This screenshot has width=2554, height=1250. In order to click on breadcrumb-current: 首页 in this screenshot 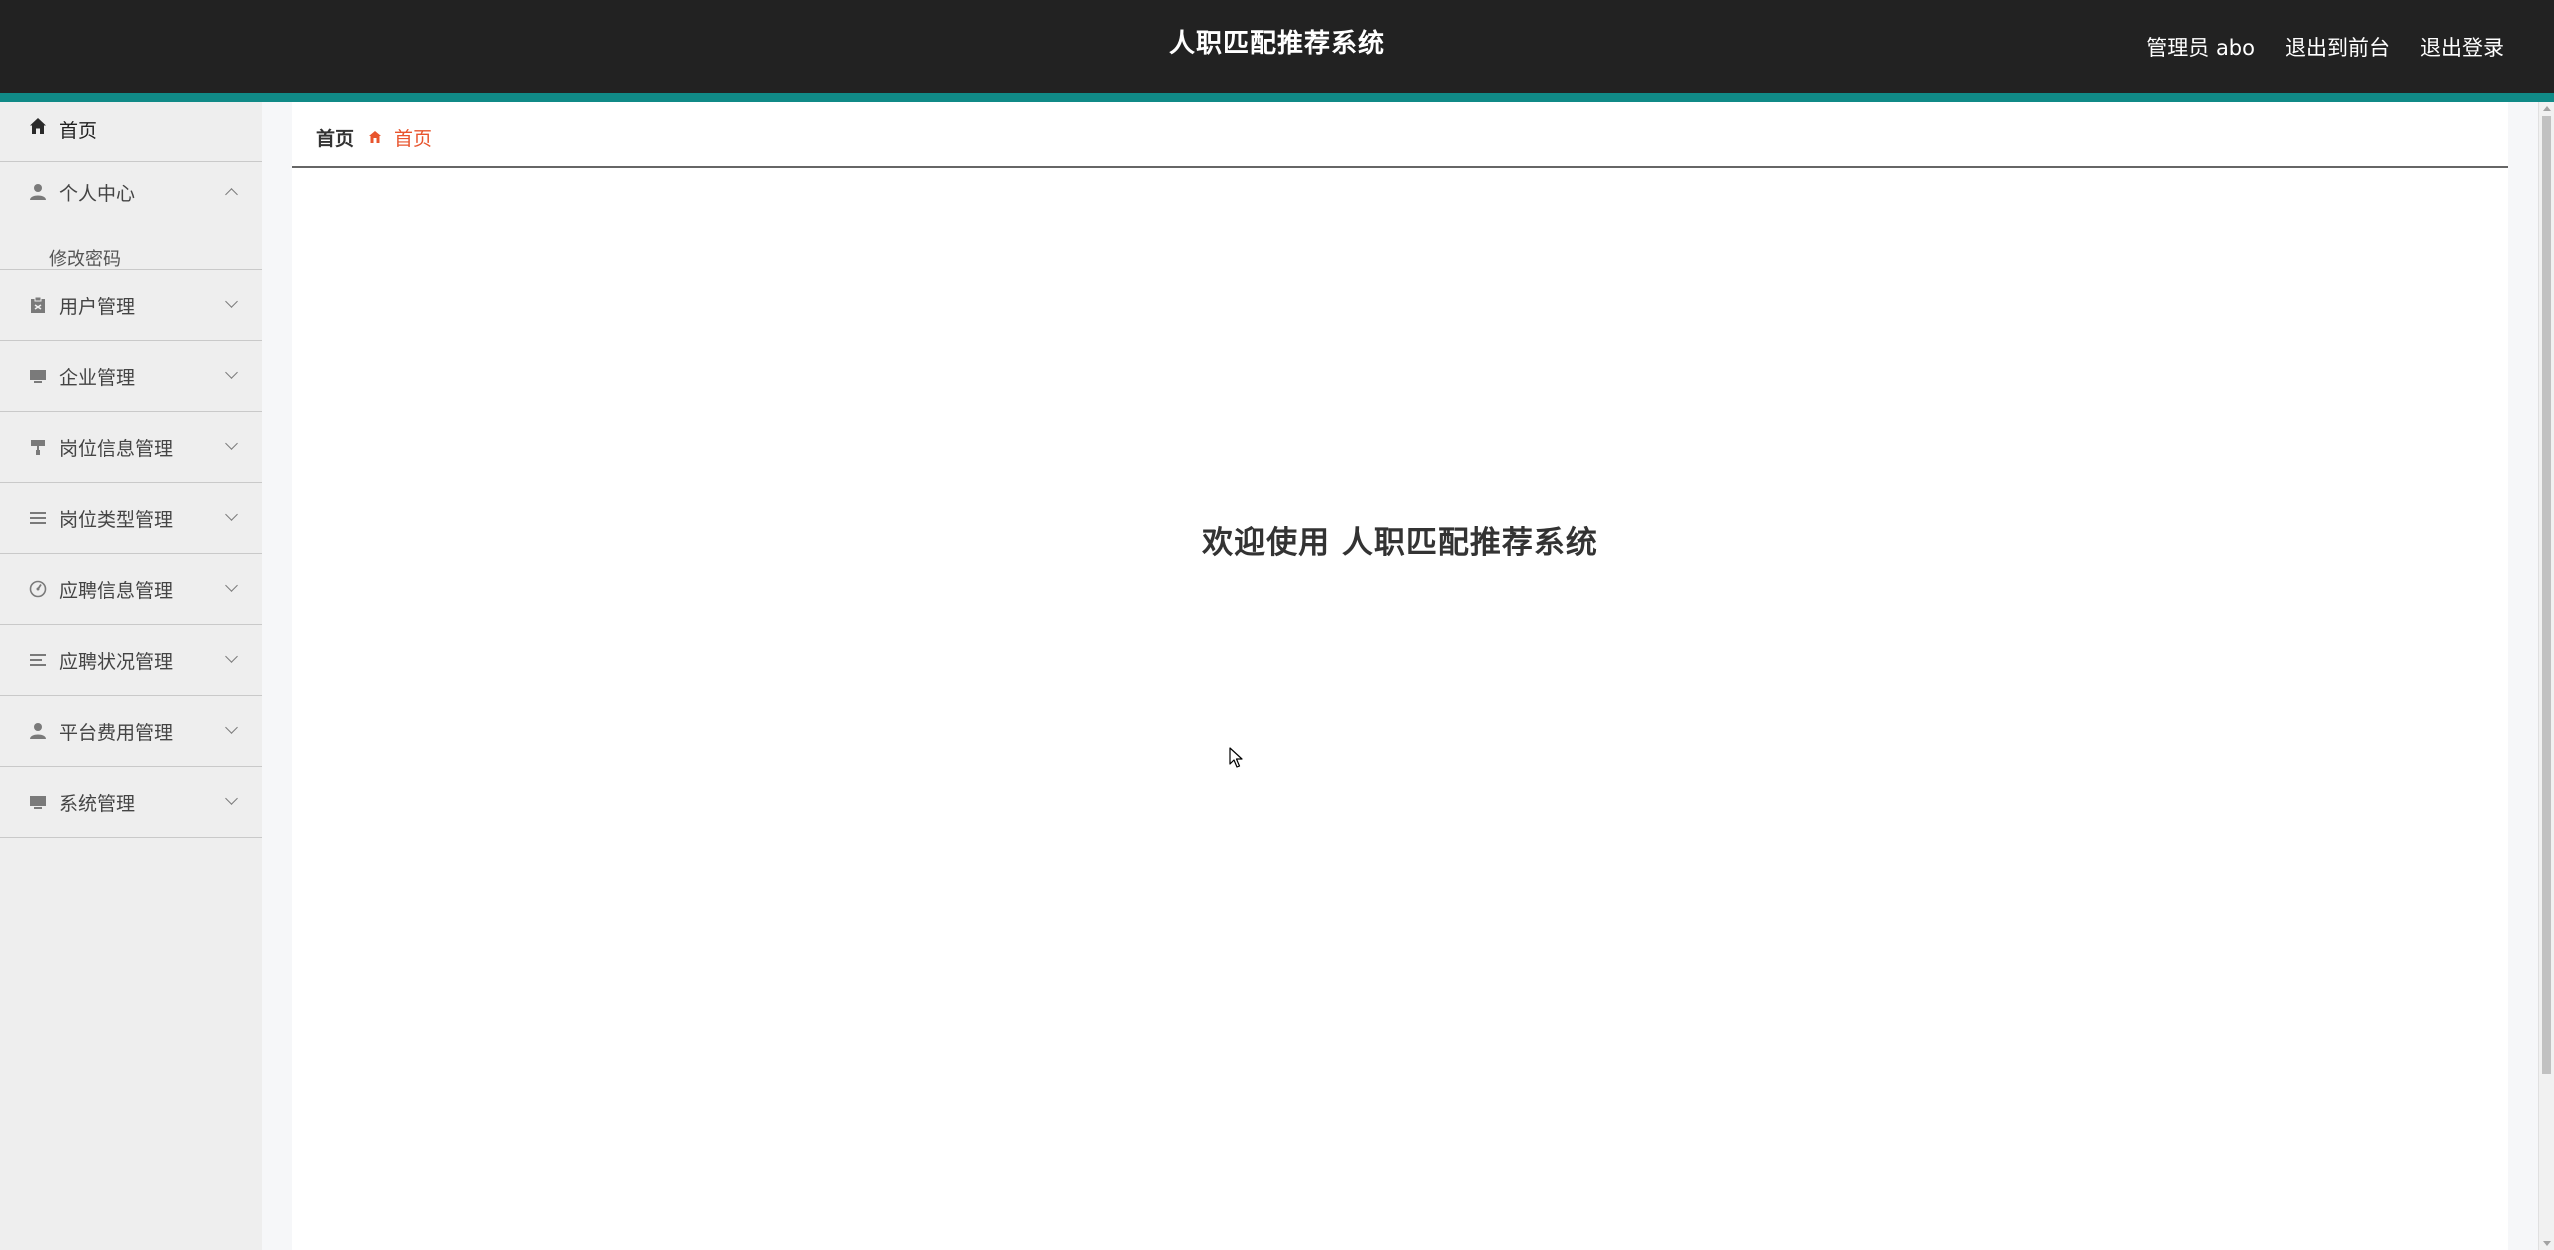, I will do `click(413, 138)`.